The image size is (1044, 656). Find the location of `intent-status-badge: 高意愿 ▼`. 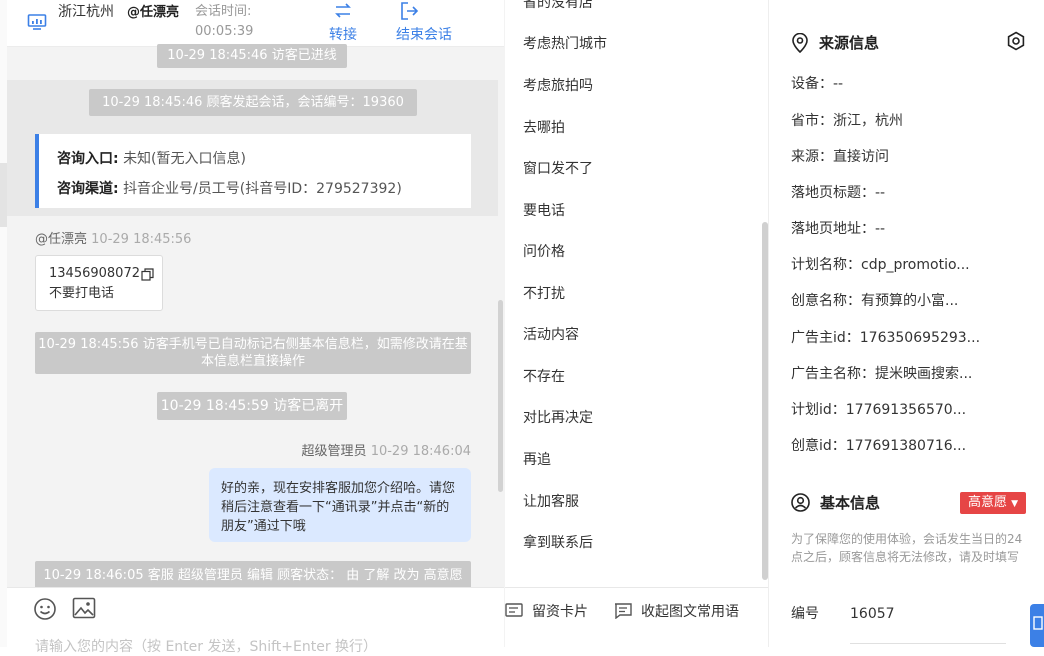

intent-status-badge: 高意愿 ▼ is located at coordinates (993, 503).